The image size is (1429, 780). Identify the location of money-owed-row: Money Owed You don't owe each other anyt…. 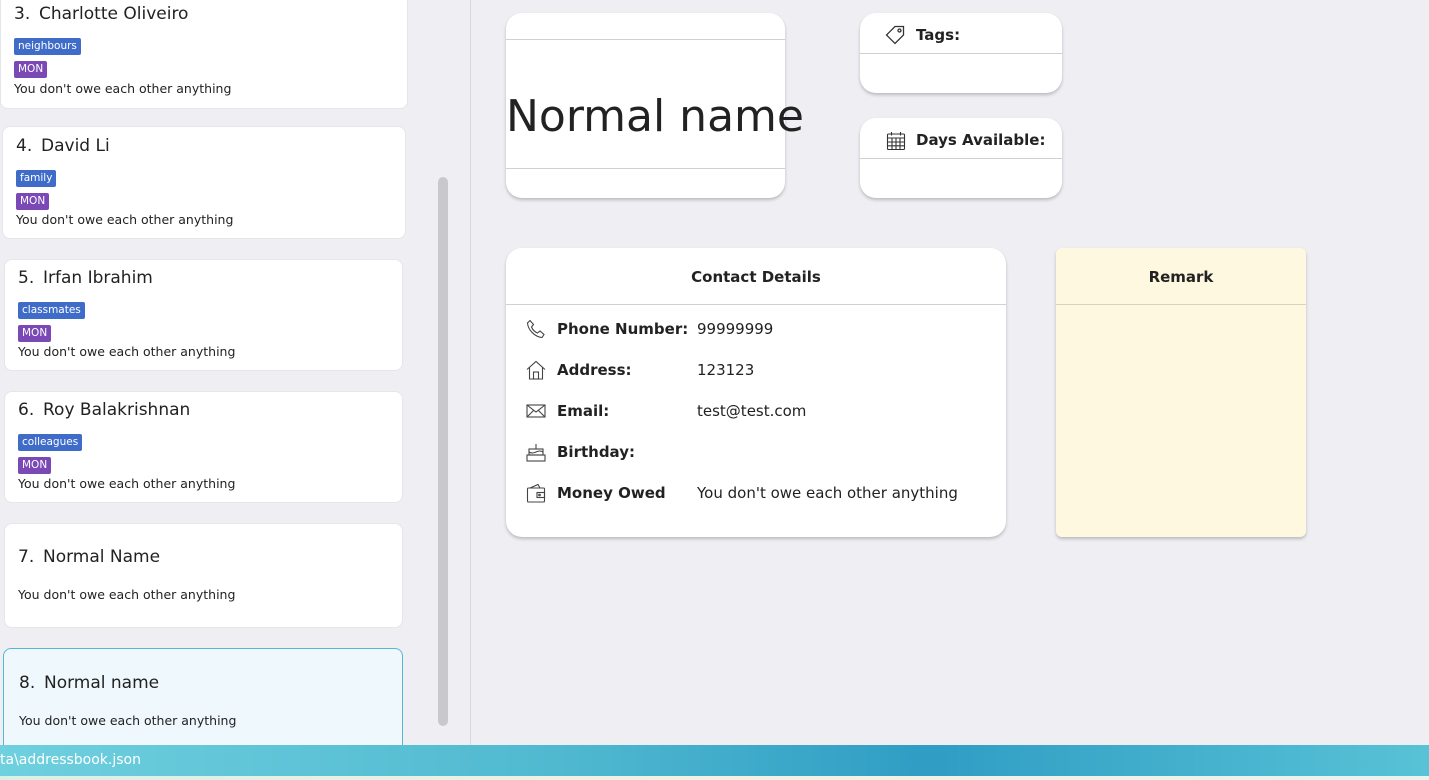
(756, 495).